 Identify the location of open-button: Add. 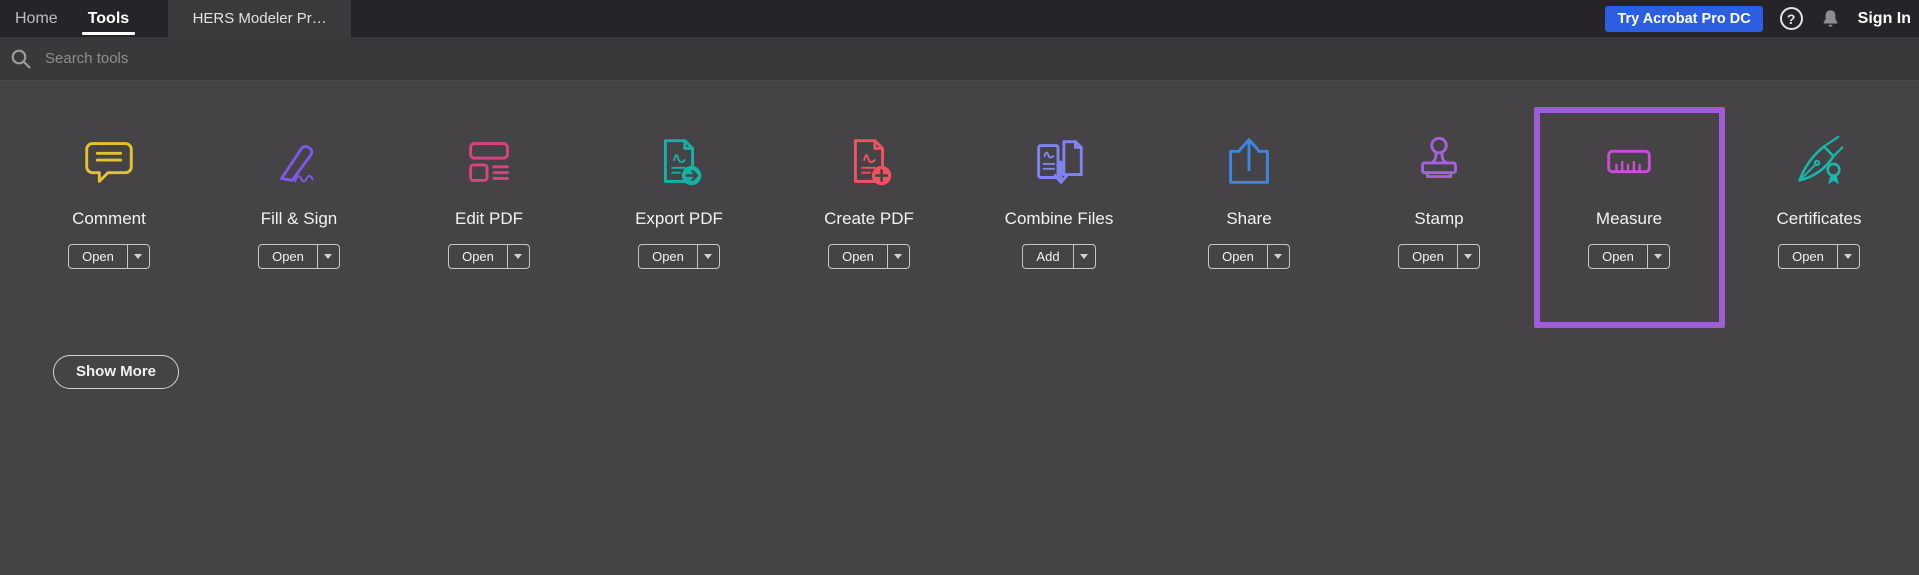
(1059, 256).